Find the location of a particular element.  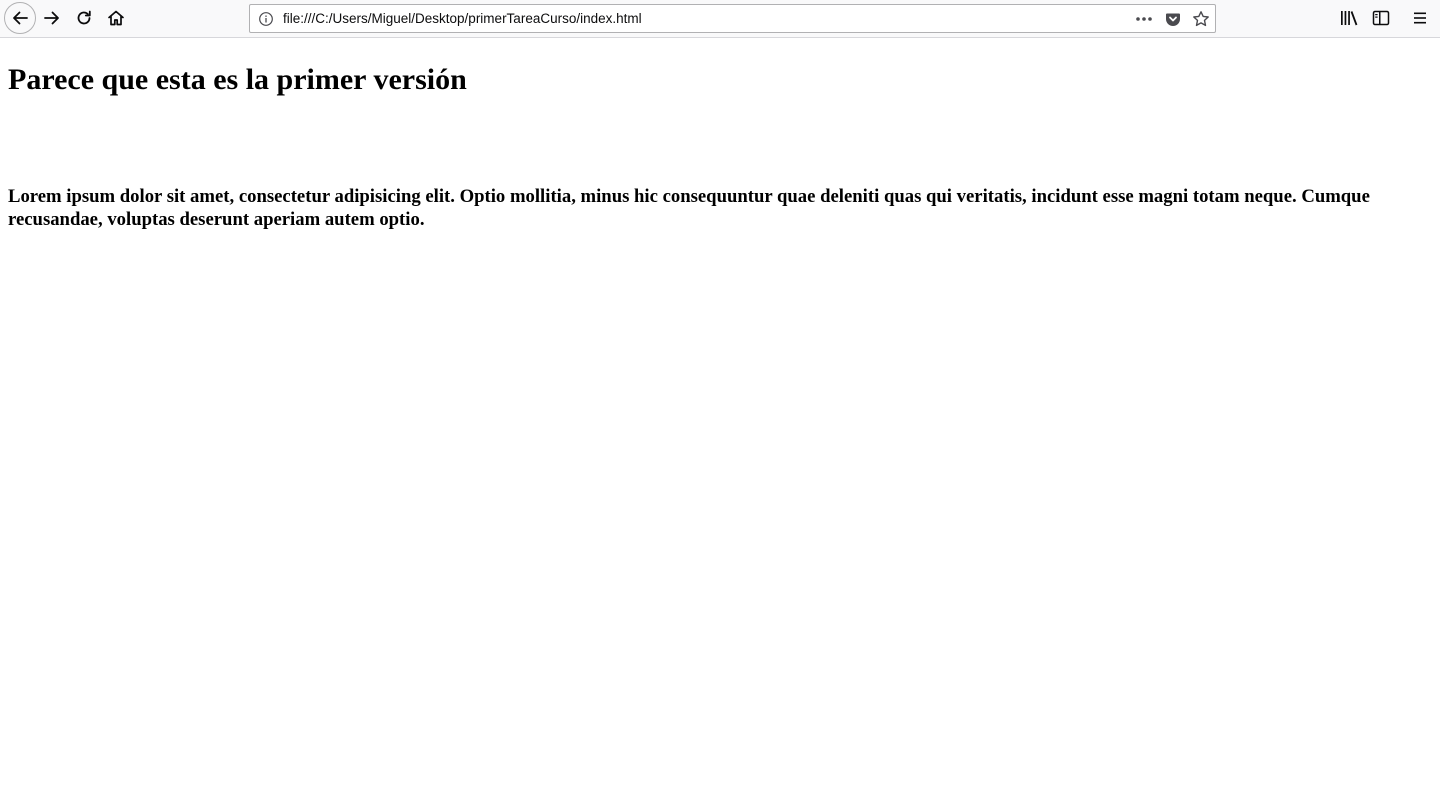

page-actions-button is located at coordinates (1144, 19).